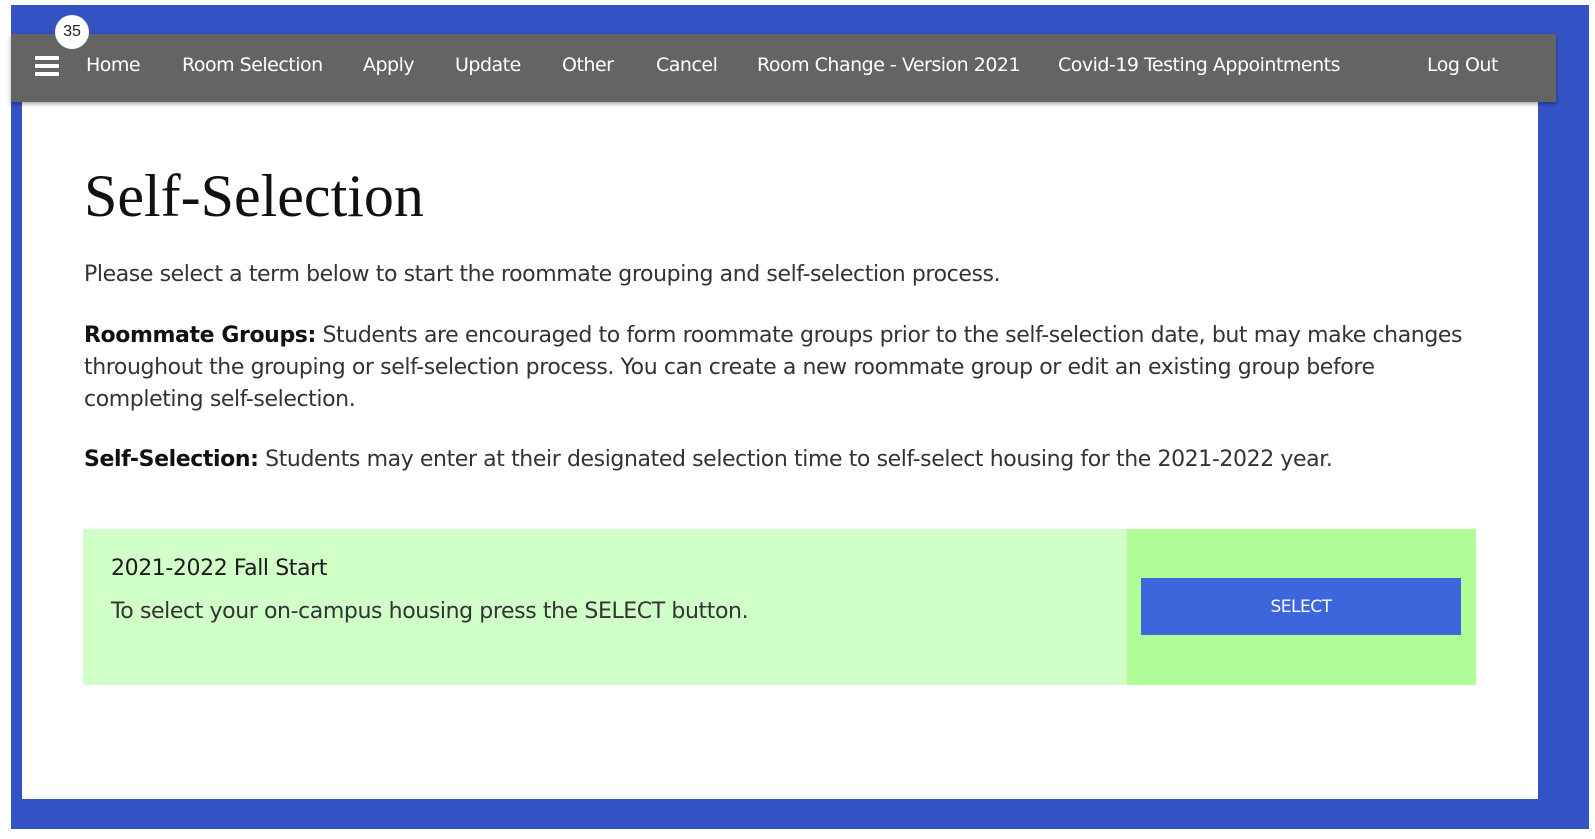  Describe the element at coordinates (1199, 65) in the screenshot. I see `nav-covid-testing: Covid-19 Testing Appointments` at that location.